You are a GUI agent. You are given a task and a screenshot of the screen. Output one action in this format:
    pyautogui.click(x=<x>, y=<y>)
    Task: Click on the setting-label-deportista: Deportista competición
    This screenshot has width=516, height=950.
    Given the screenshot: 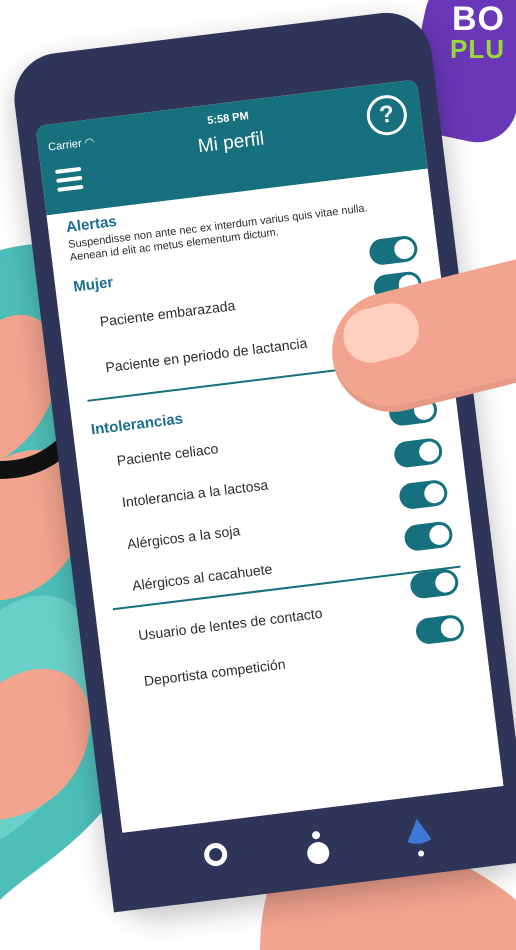 What is the action you would take?
    pyautogui.click(x=215, y=672)
    